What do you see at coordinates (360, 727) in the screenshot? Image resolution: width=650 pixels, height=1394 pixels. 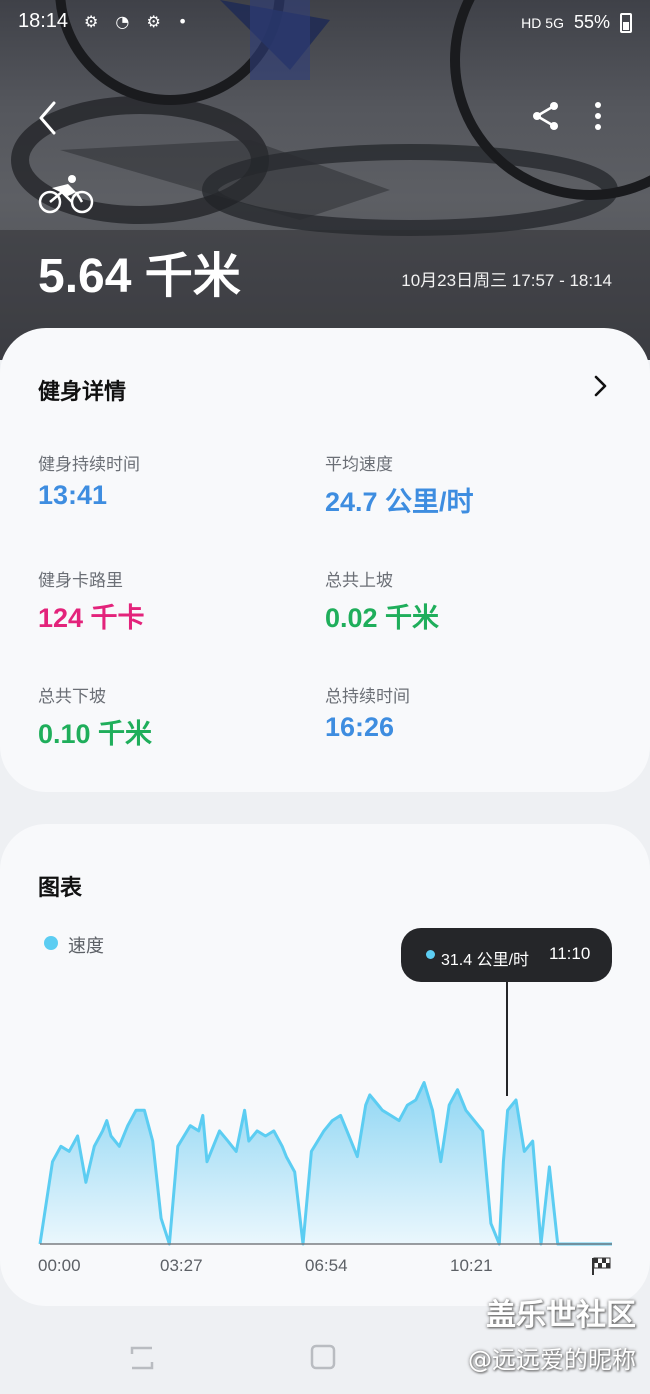 I see `stat-value-total-duration: 16:26` at bounding box center [360, 727].